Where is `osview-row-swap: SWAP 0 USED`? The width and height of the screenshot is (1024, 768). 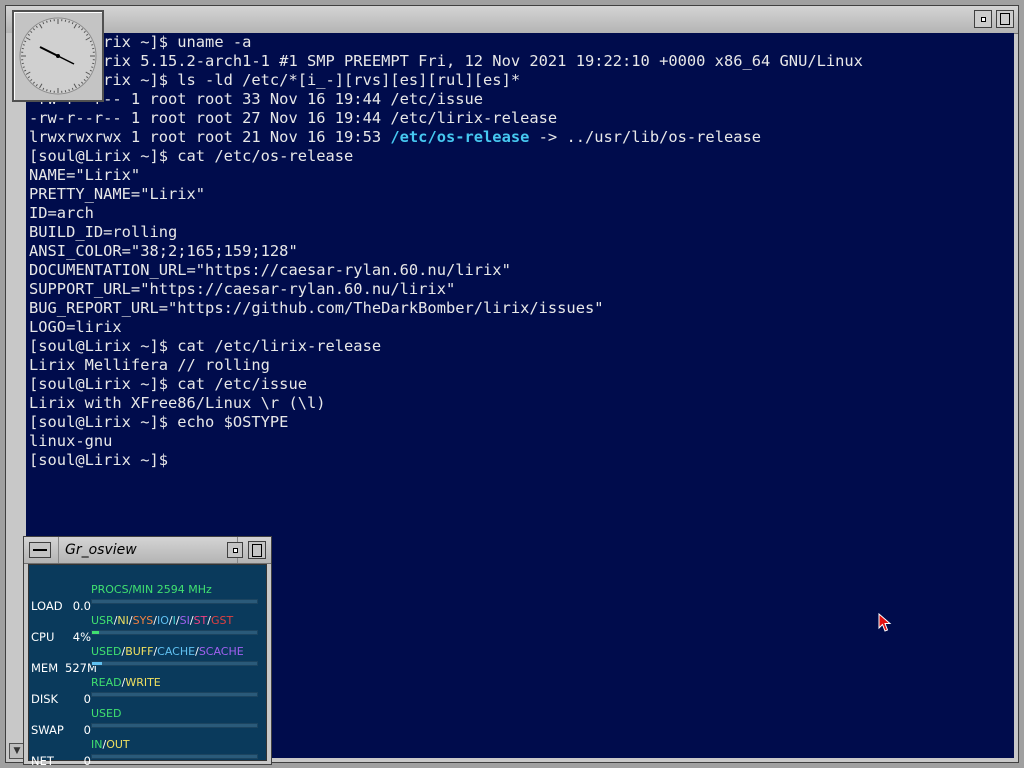
osview-row-swap: SWAP 0 USED is located at coordinates (147, 721).